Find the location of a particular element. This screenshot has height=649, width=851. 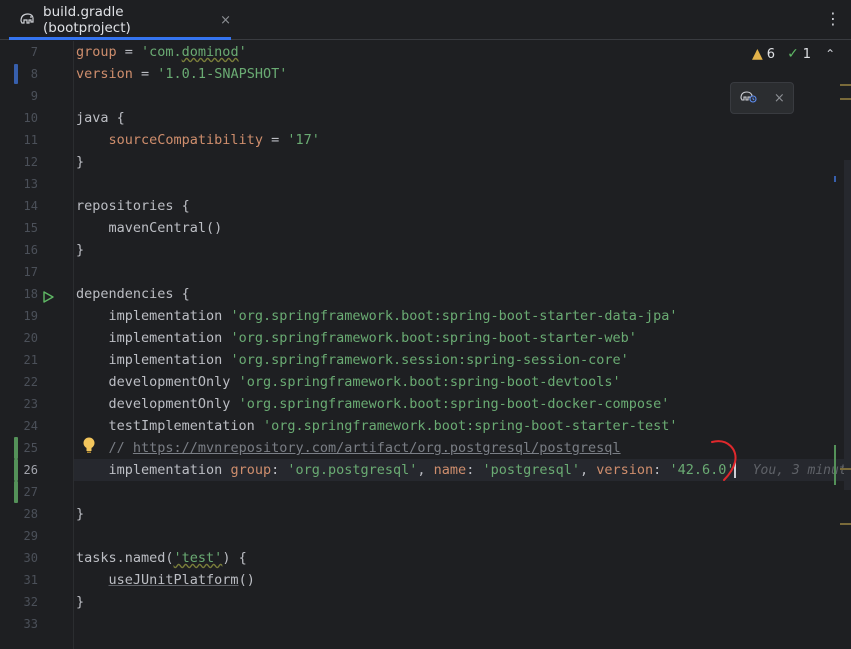

code-line: tasks.named('test') { is located at coordinates (161, 558).